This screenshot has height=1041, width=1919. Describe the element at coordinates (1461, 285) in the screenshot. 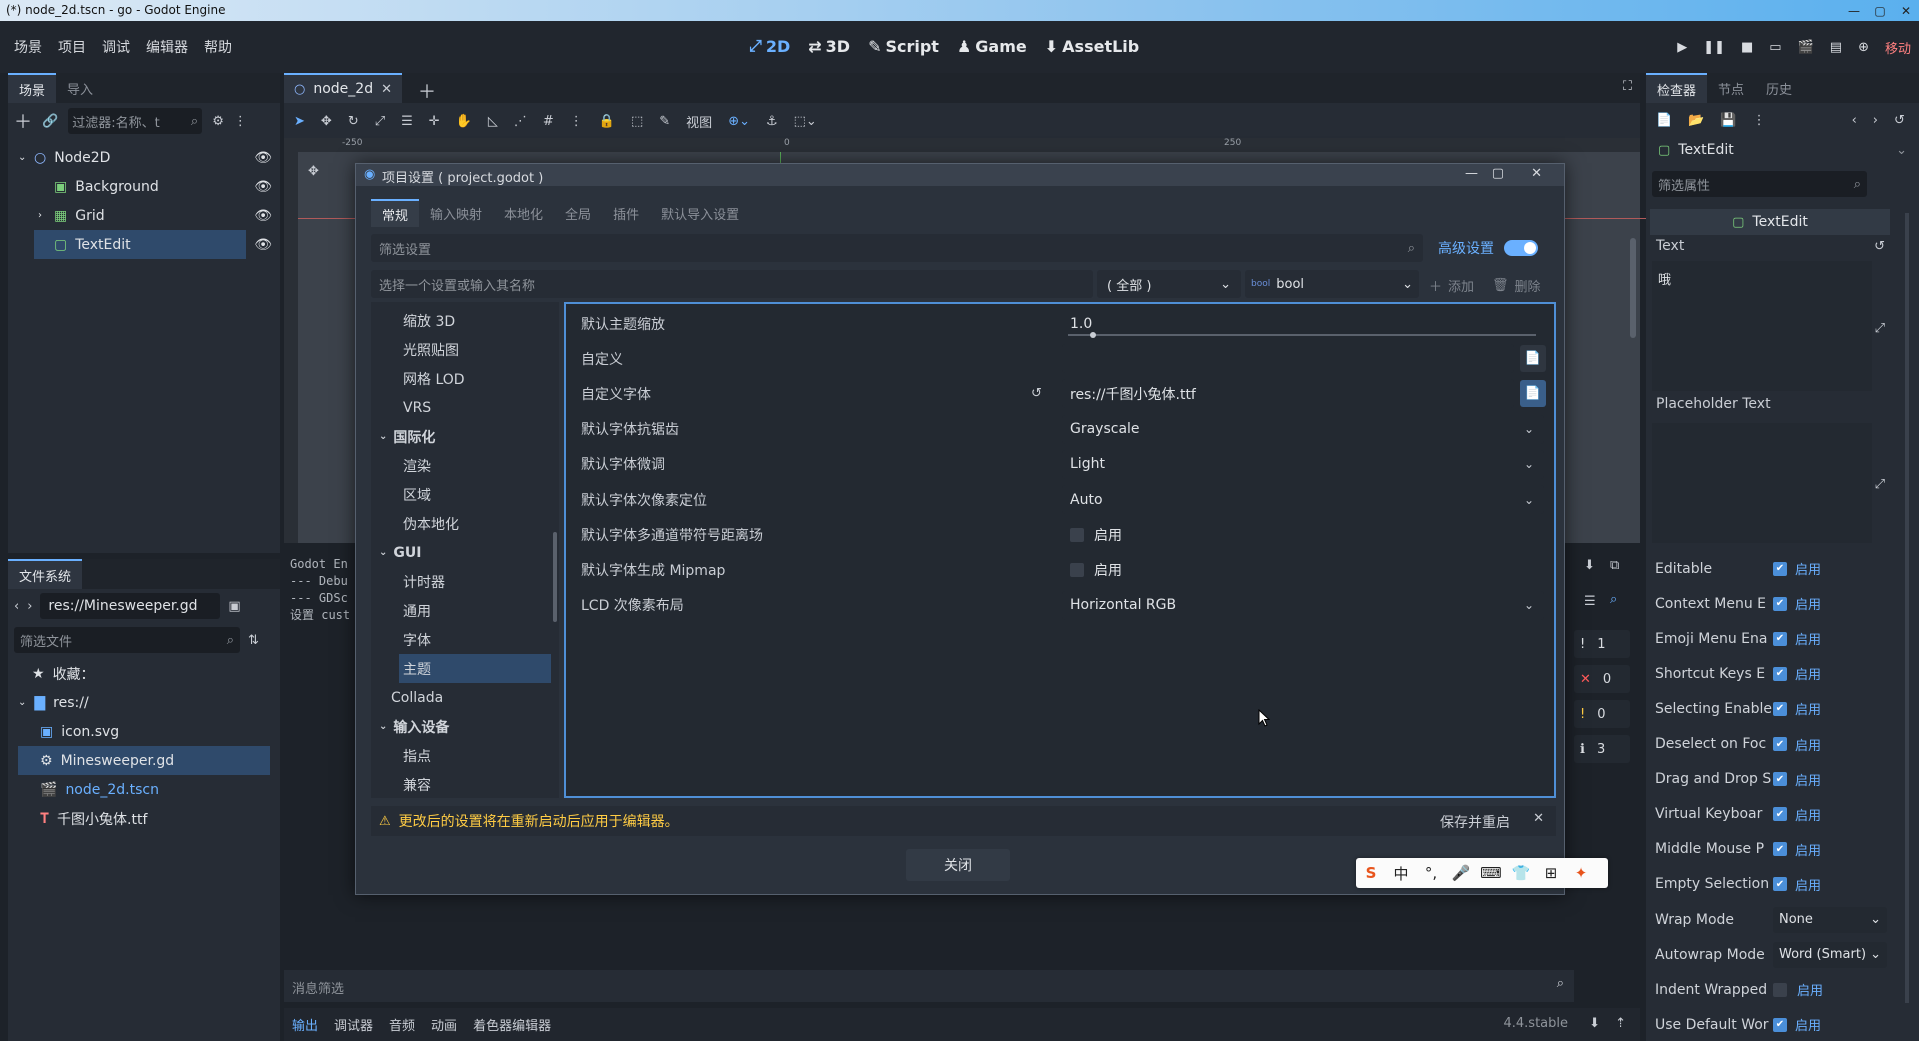

I see `add-setting-button: 添加` at that location.